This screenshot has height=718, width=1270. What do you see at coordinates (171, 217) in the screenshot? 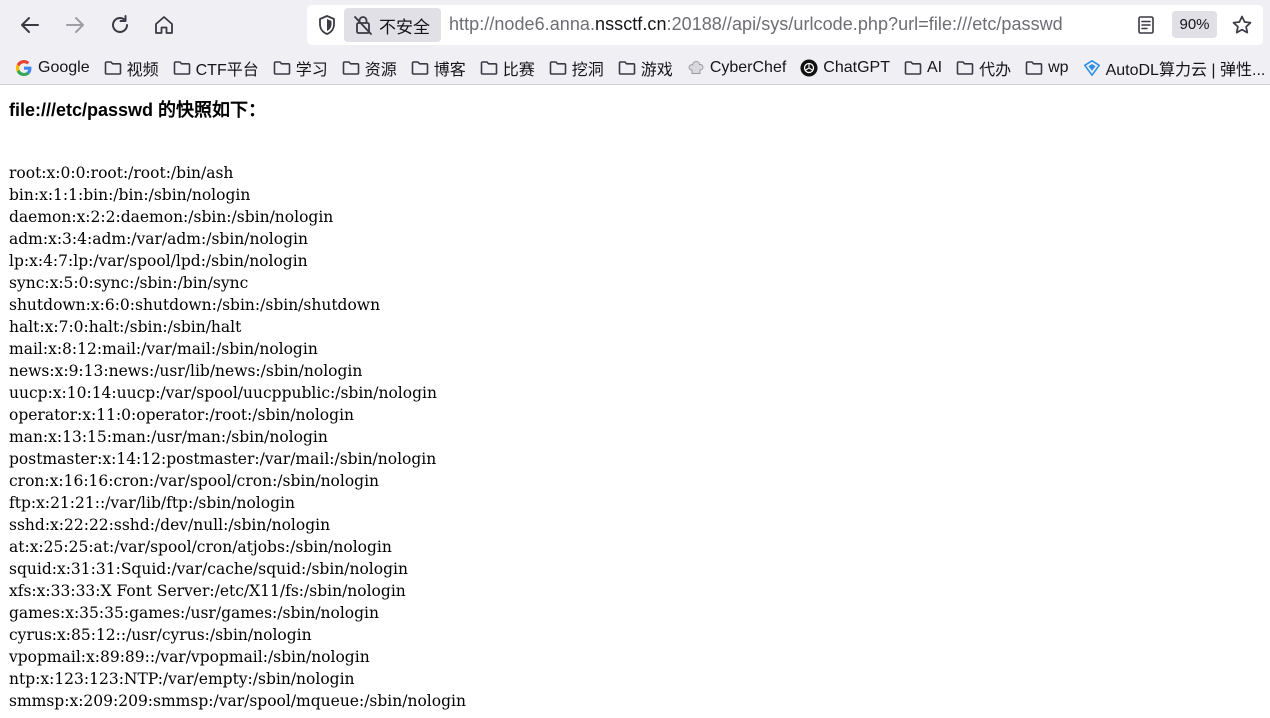
I see `passwd-line: daemon:x:2:2:daemon:/sbin:/sbin/nologin` at bounding box center [171, 217].